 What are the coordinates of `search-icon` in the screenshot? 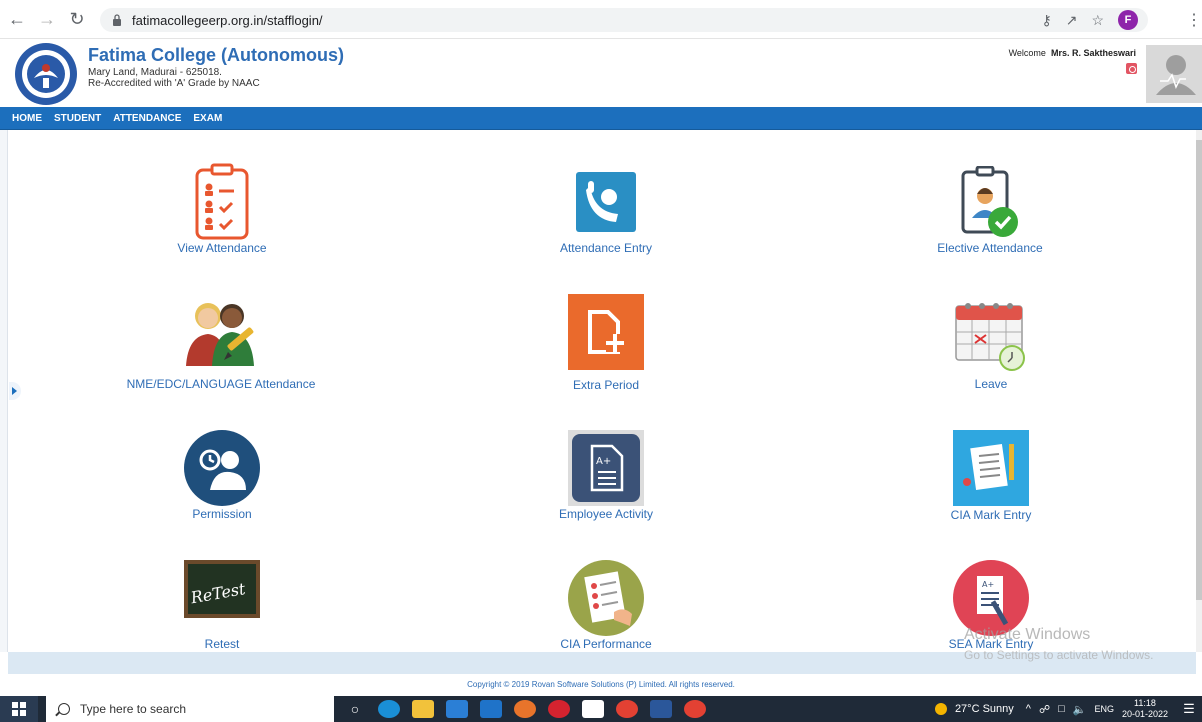 It's located at (64, 709).